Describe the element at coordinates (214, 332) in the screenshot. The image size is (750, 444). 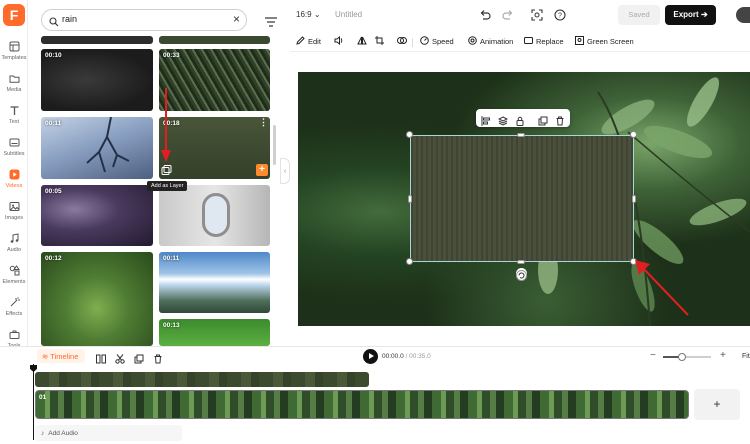
I see `video-thumbnail: 00:13` at that location.